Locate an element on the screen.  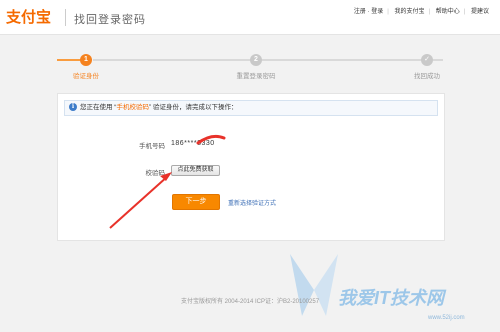
annotation-arrow is located at coordinates (167, 181).